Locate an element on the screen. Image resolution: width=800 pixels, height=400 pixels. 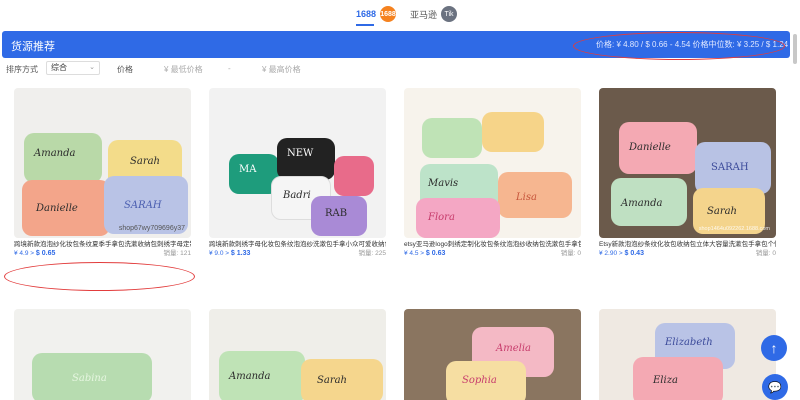
bag-text: Badri is located at coordinates (297, 195).